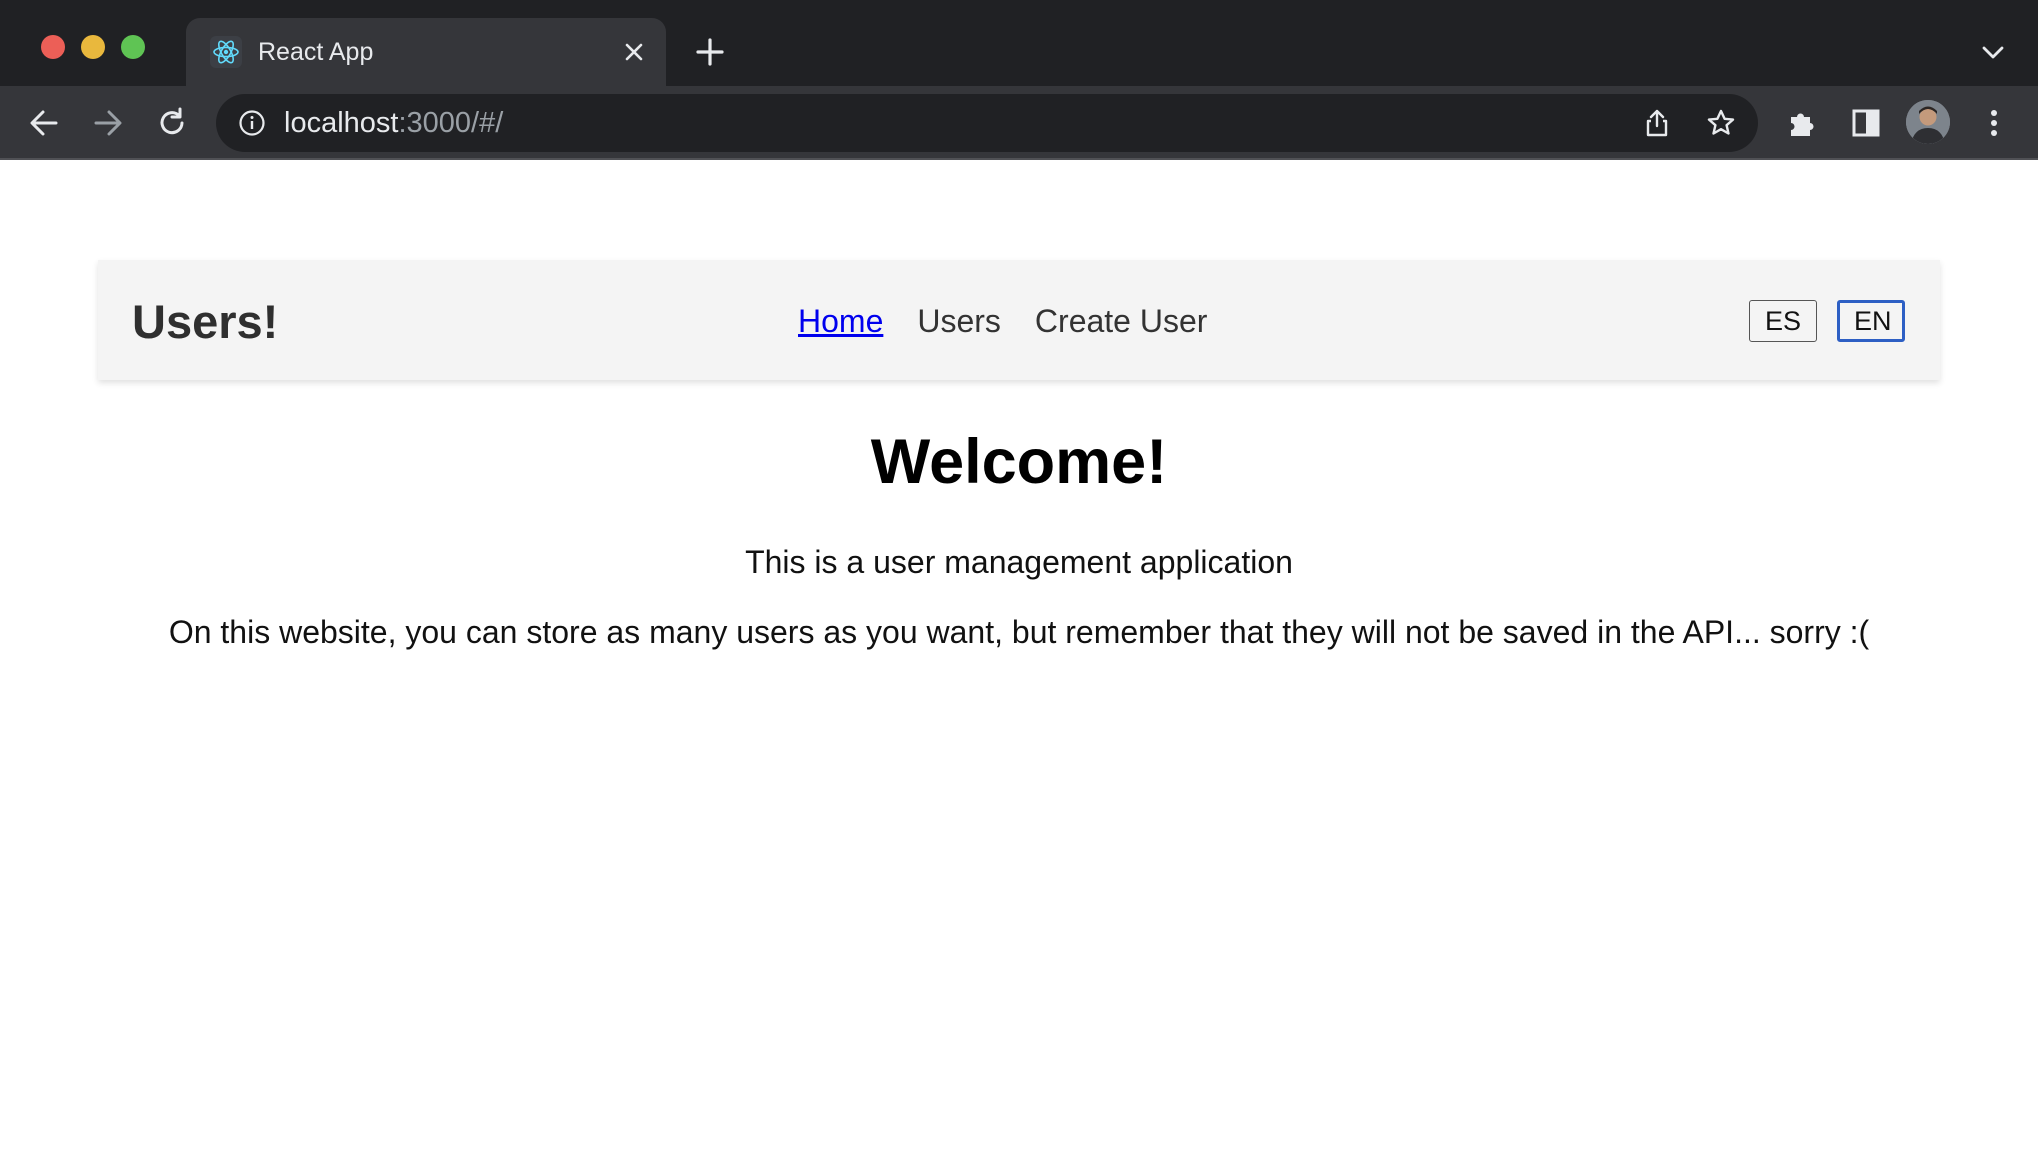  Describe the element at coordinates (1871, 321) in the screenshot. I see `lang-en-button: EN` at that location.